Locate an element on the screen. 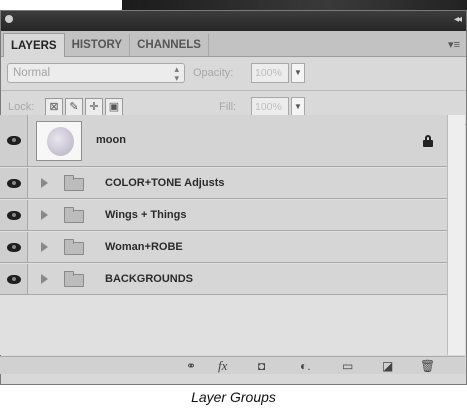  panel-menu-icon: ▾≡ is located at coordinates (454, 44).